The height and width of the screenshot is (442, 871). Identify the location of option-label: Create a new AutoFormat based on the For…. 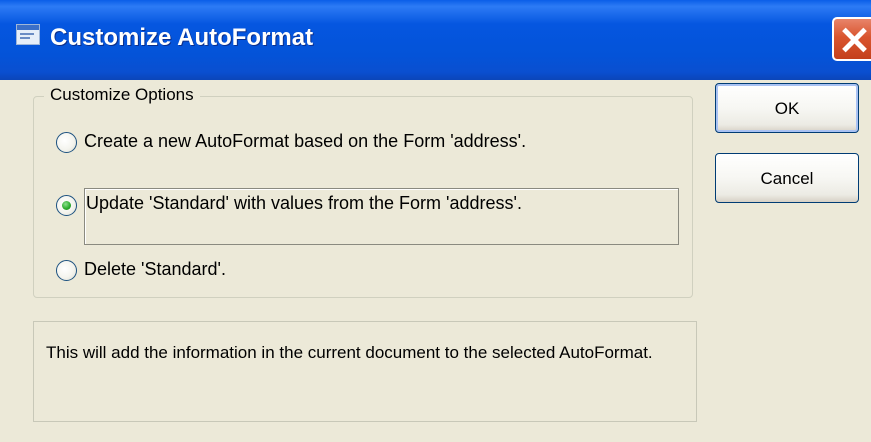
(305, 141).